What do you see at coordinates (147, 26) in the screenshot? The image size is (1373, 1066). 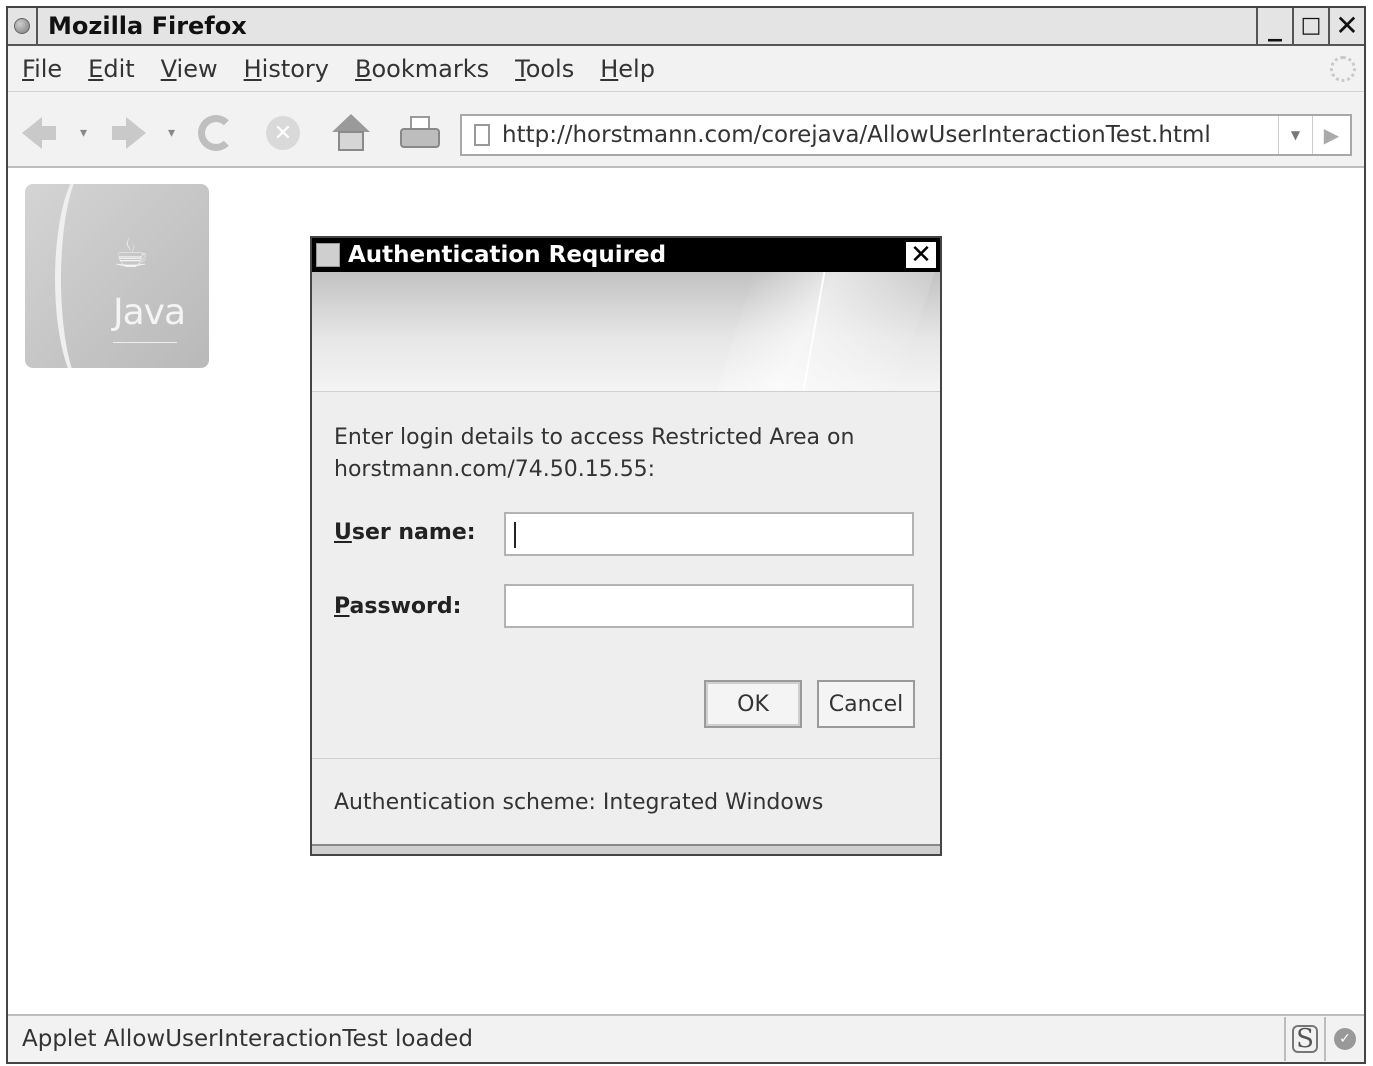 I see `window-title: Mozilla Firefox` at bounding box center [147, 26].